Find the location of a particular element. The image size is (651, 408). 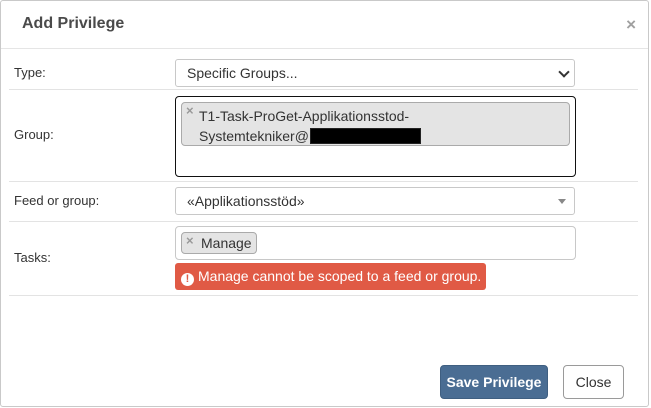

redacted-block is located at coordinates (365, 136).